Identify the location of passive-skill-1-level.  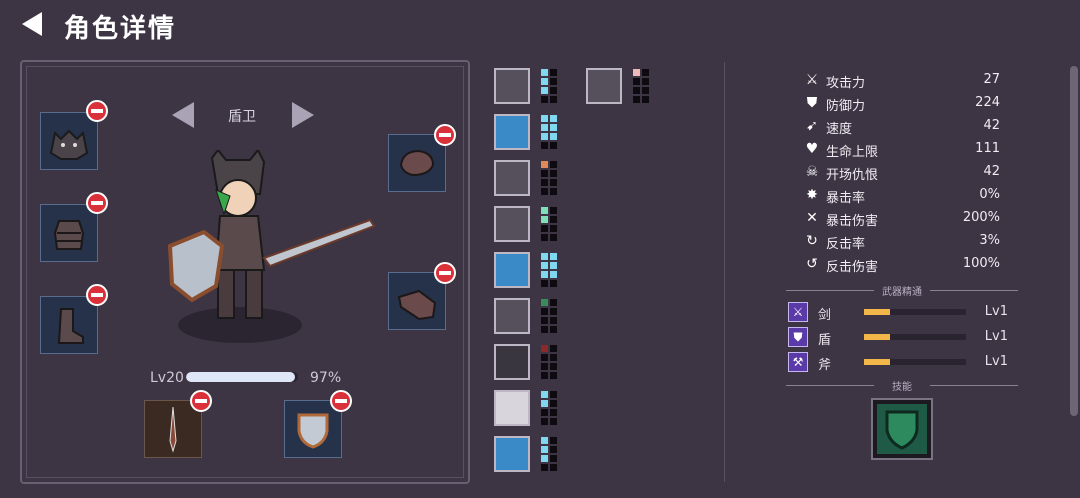
(549, 86).